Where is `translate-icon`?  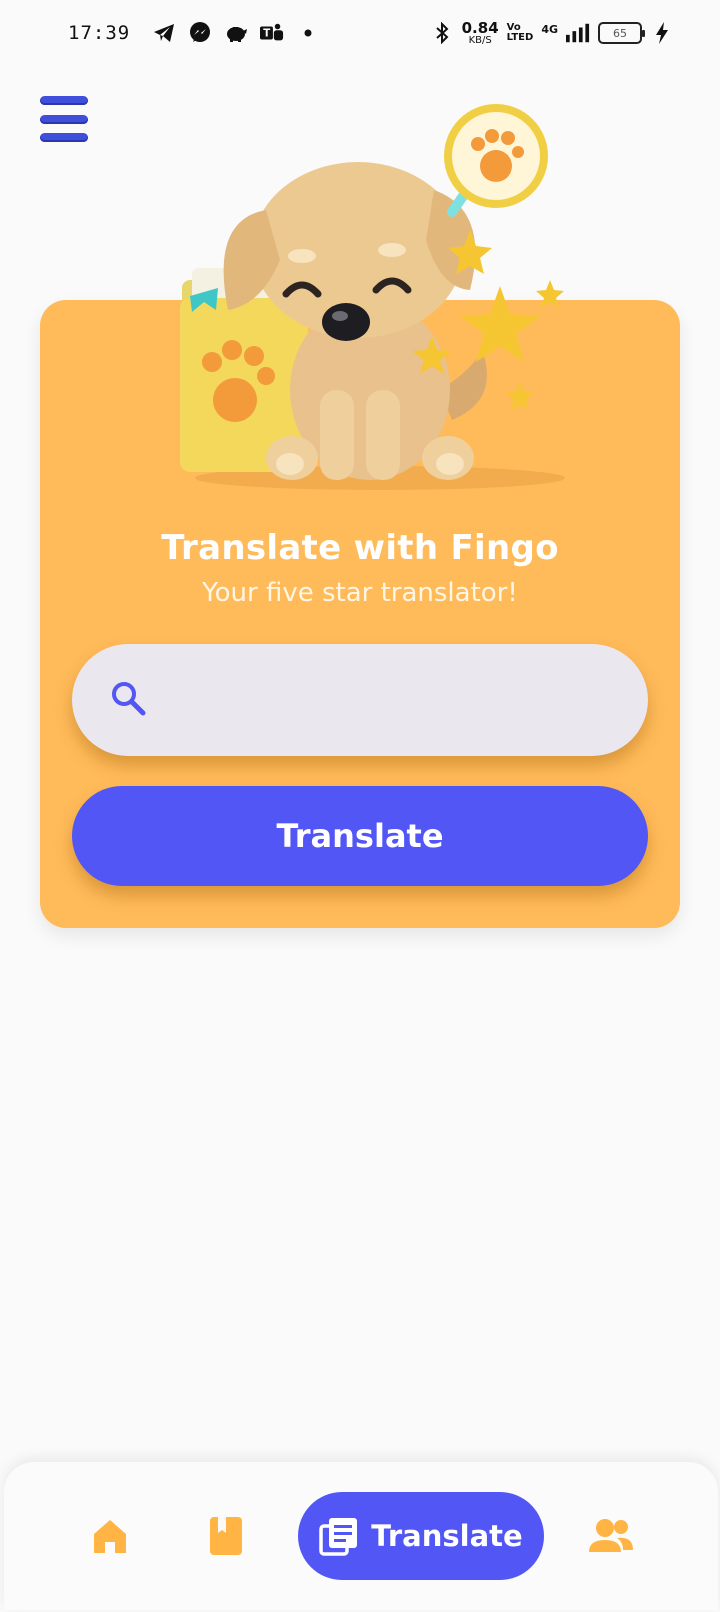 translate-icon is located at coordinates (338, 1537).